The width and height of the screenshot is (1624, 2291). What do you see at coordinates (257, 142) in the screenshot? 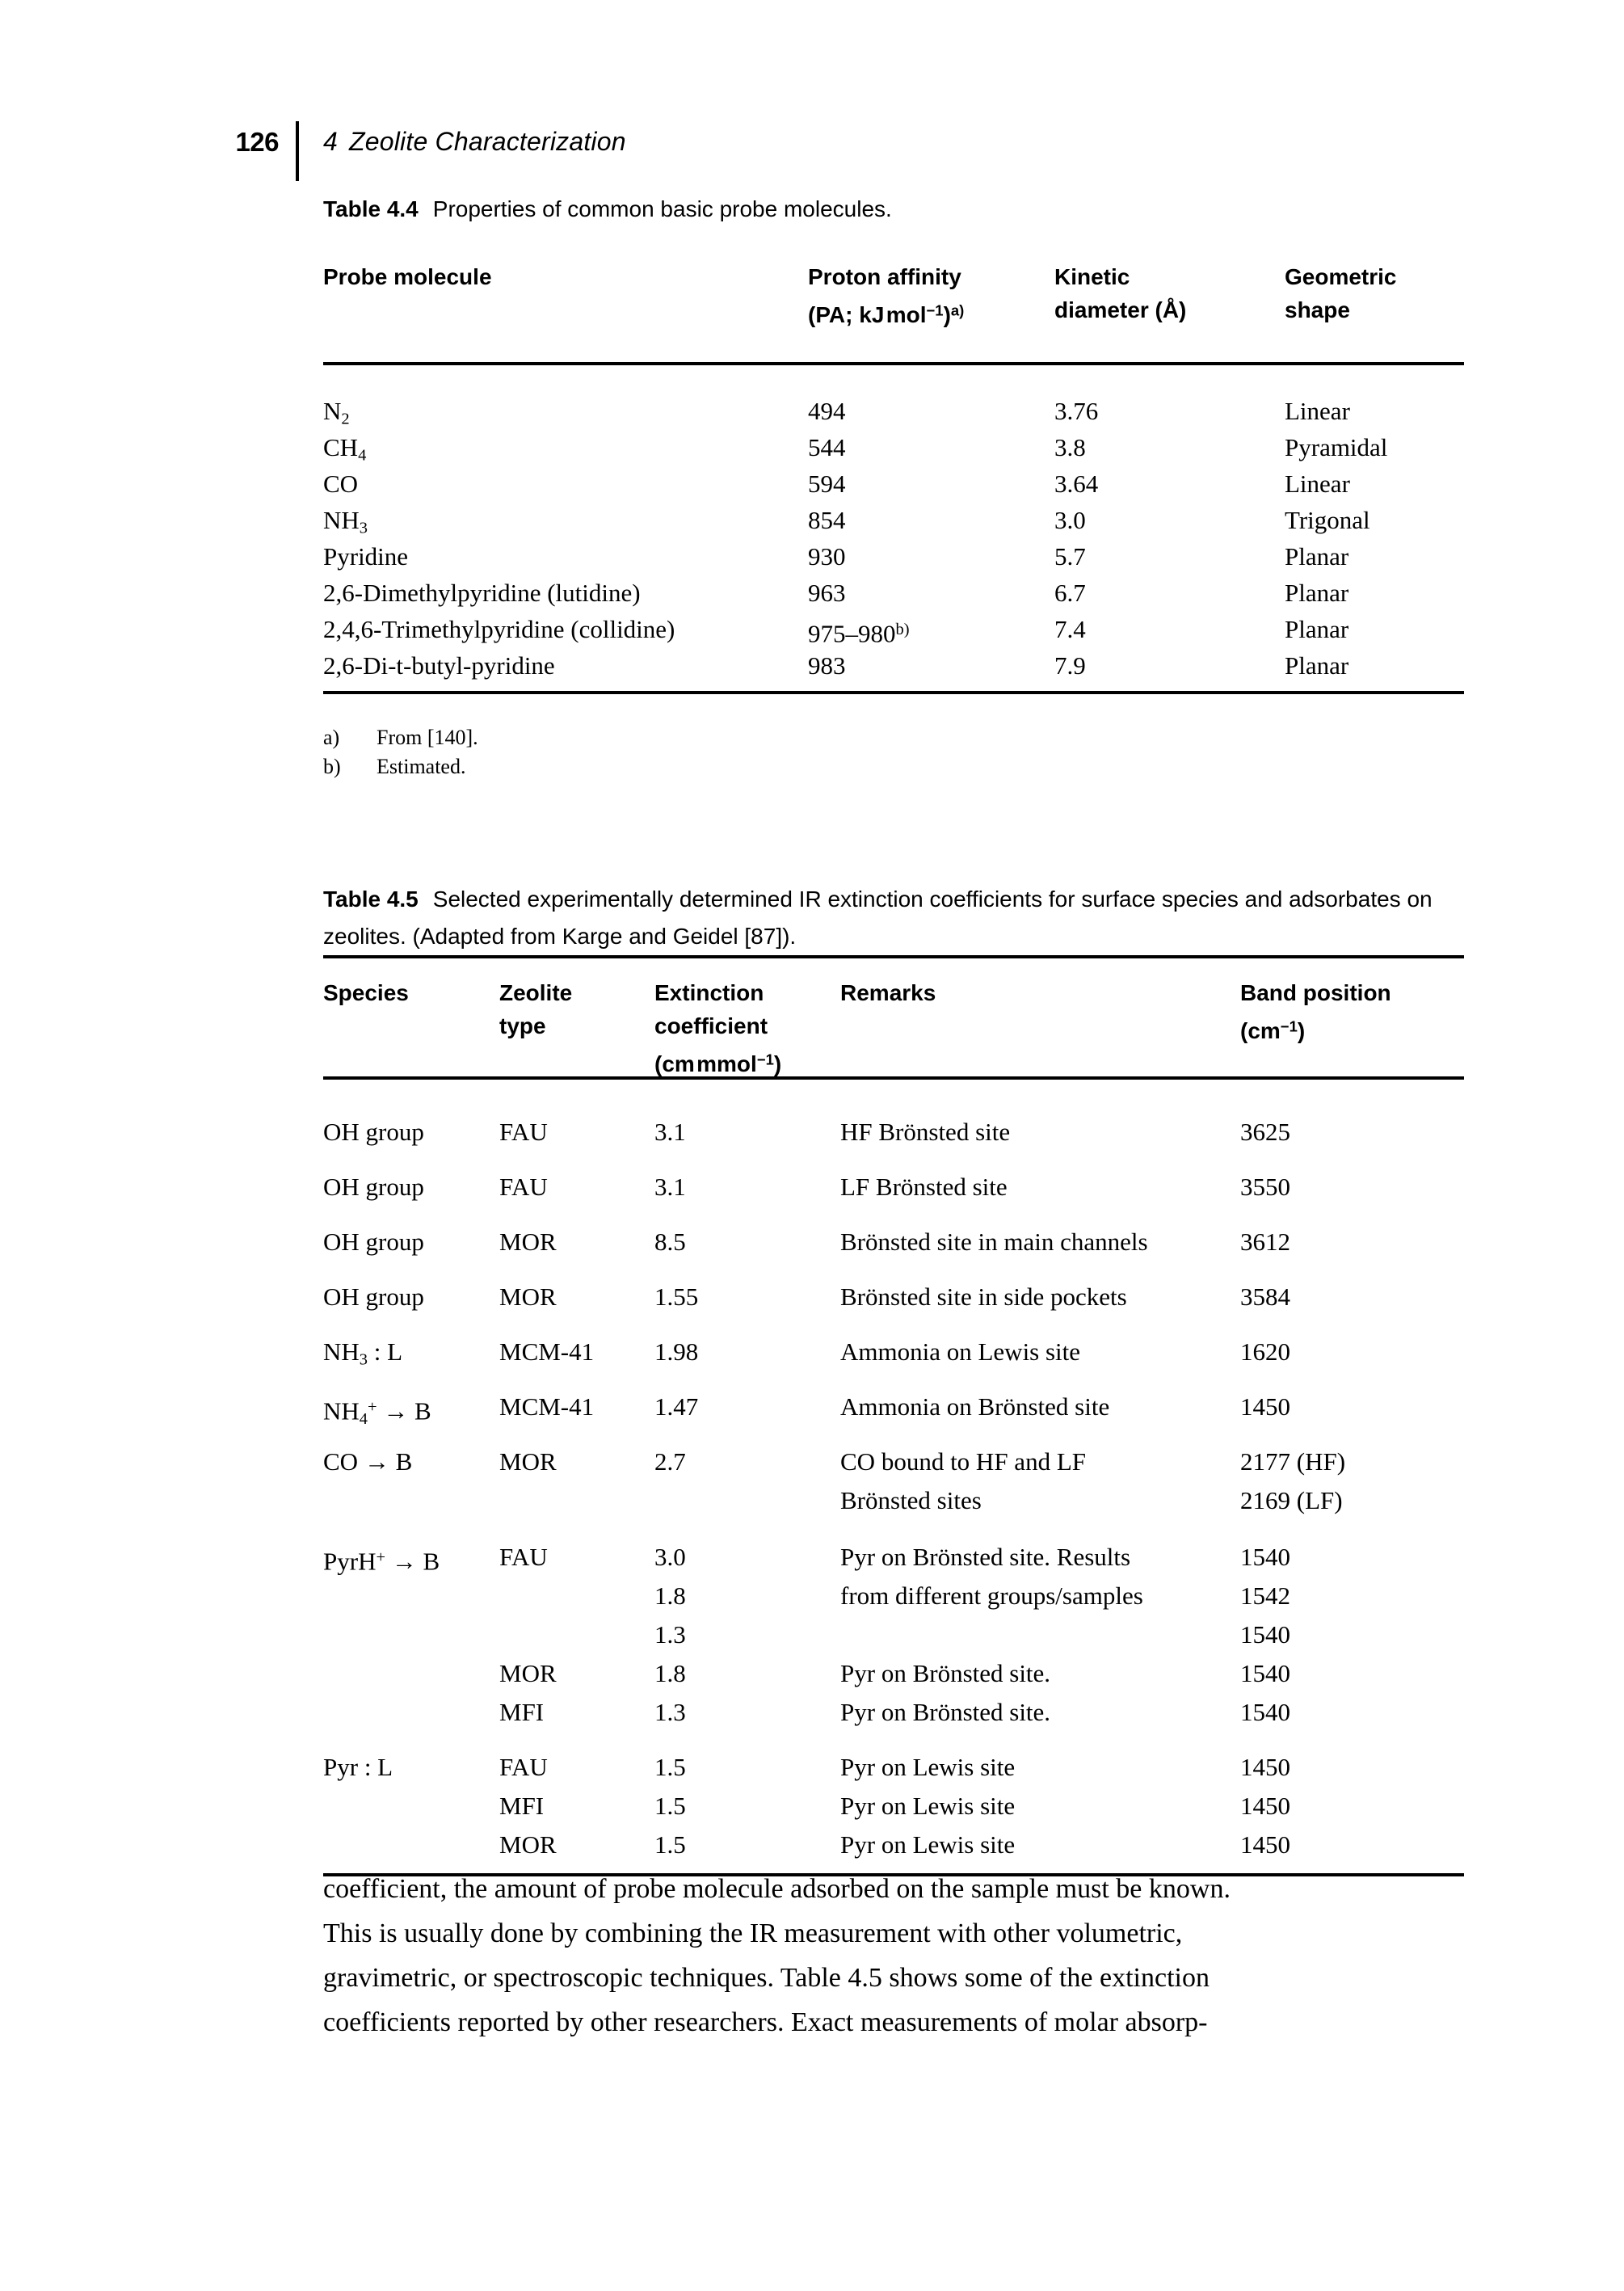
I see `page-number: 126` at bounding box center [257, 142].